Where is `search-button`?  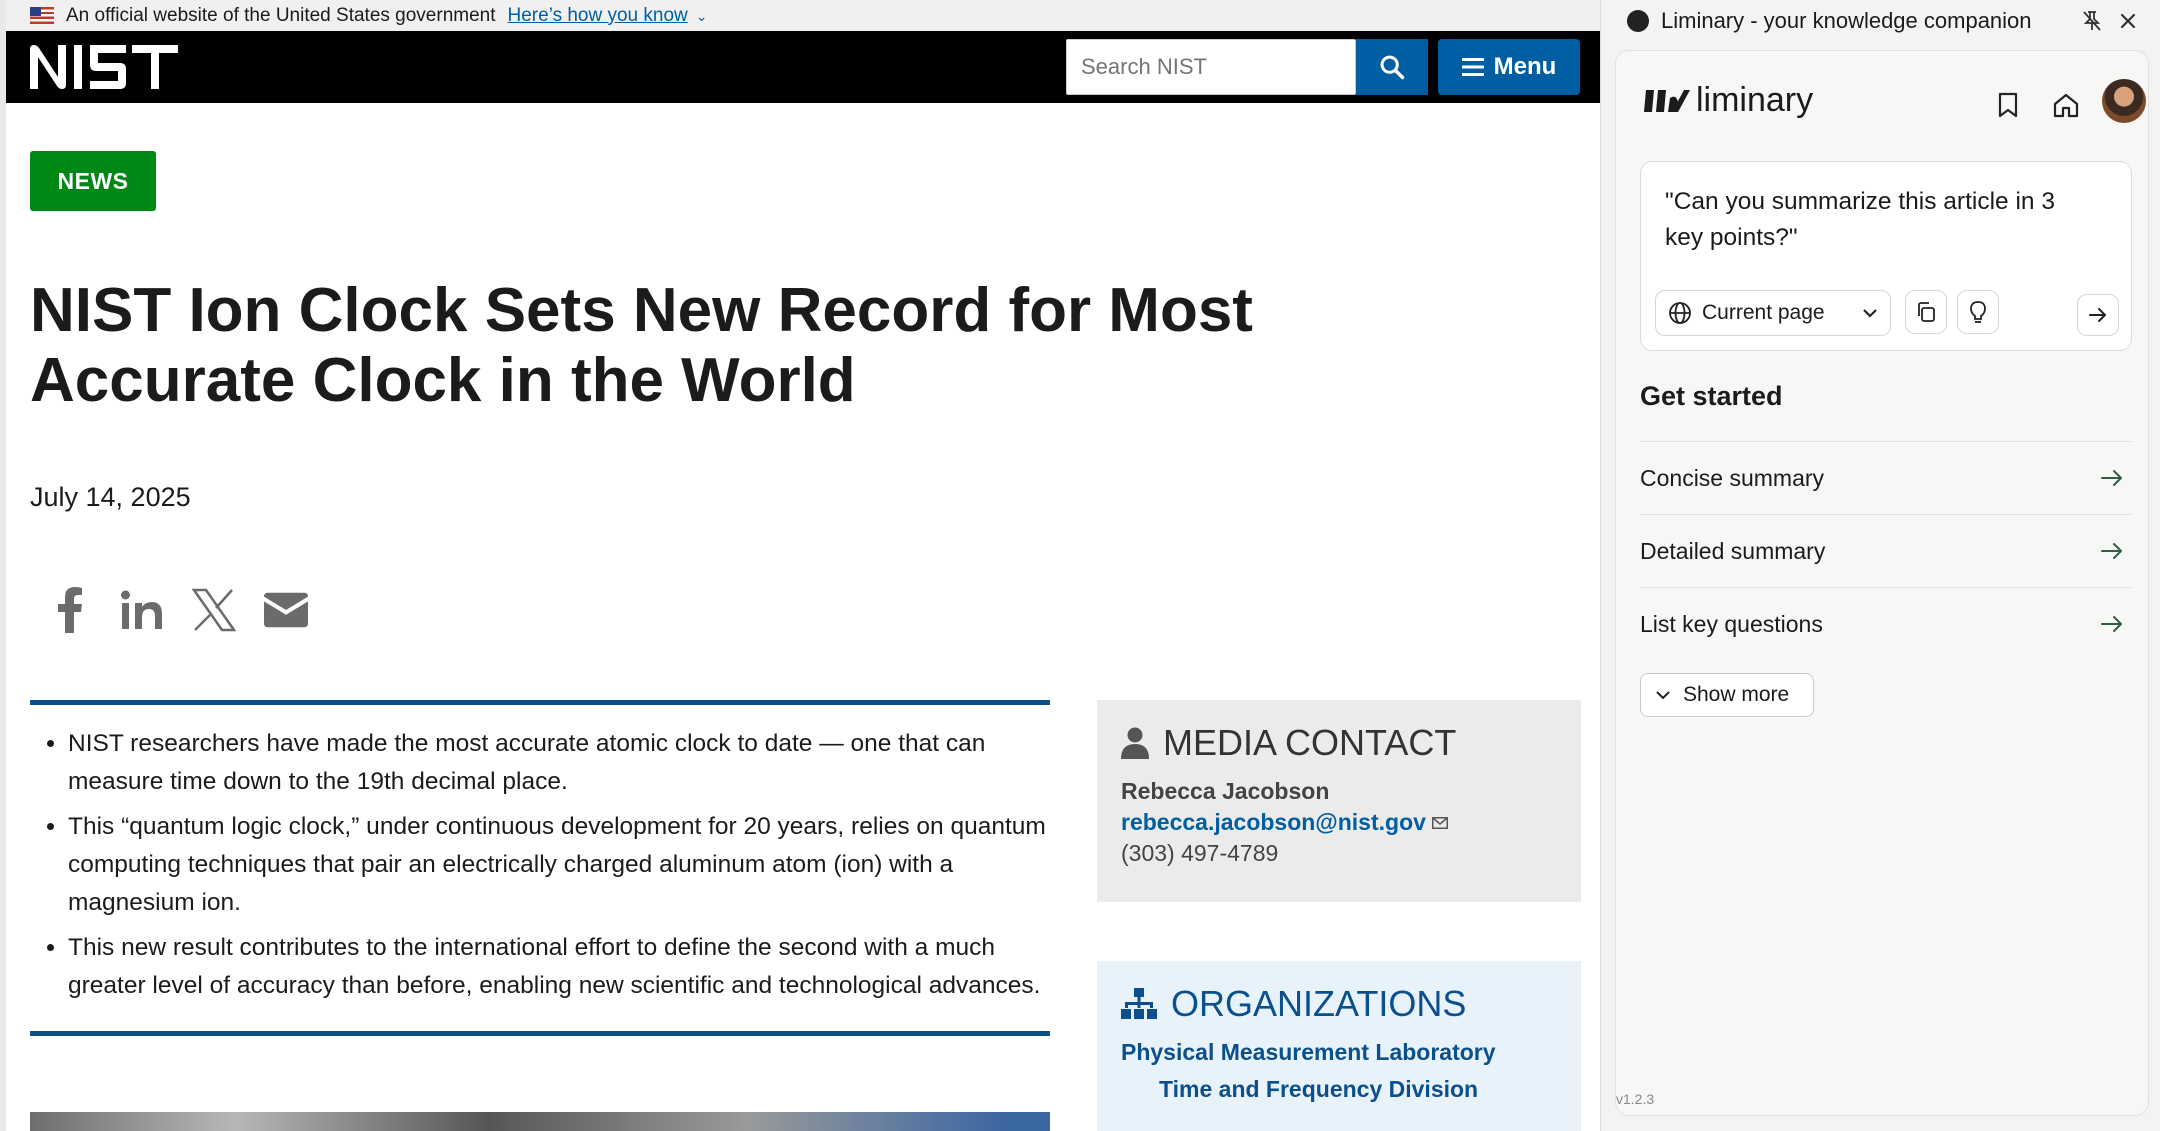
search-button is located at coordinates (1392, 67).